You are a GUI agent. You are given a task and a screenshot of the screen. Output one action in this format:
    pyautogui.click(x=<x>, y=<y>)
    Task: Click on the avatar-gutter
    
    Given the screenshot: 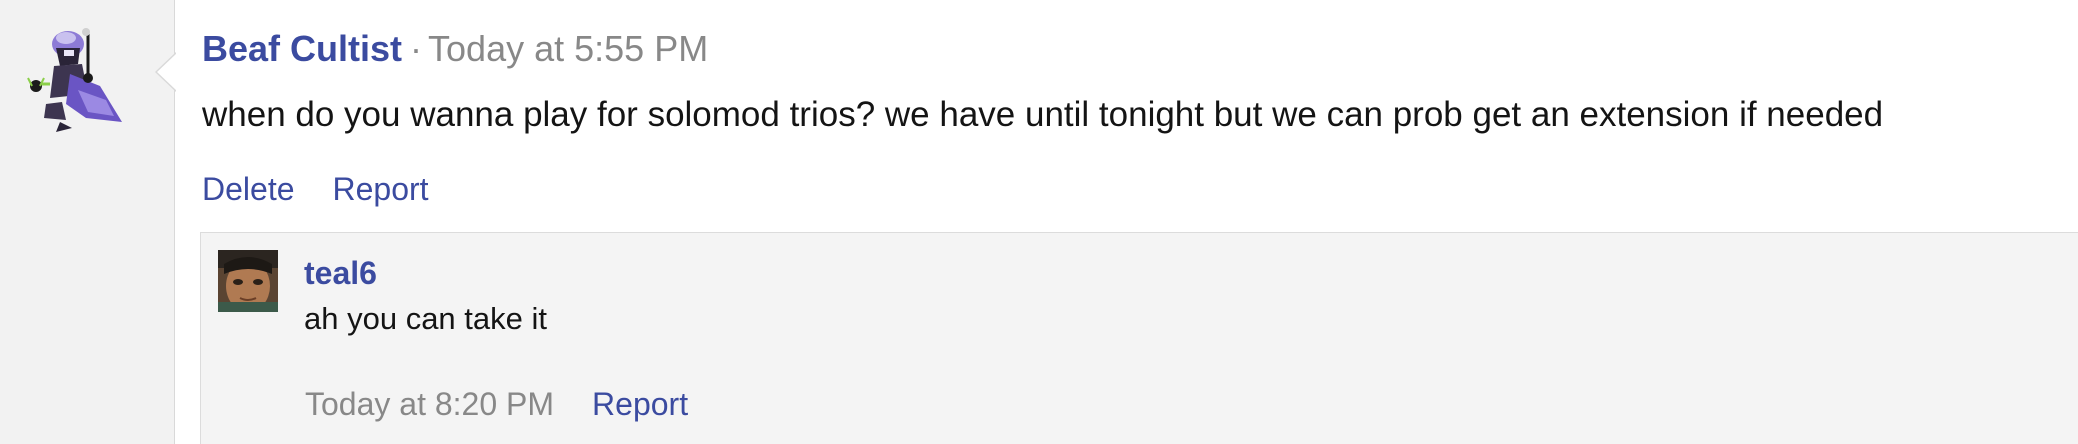 What is the action you would take?
    pyautogui.click(x=87, y=222)
    